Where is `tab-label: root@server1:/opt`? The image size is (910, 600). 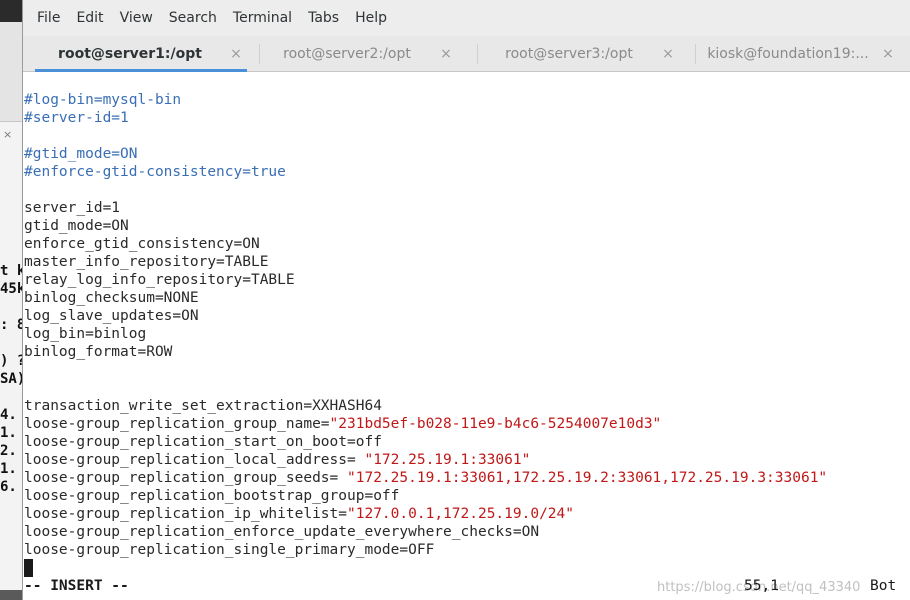
tab-label: root@server1:/opt is located at coordinates (130, 54).